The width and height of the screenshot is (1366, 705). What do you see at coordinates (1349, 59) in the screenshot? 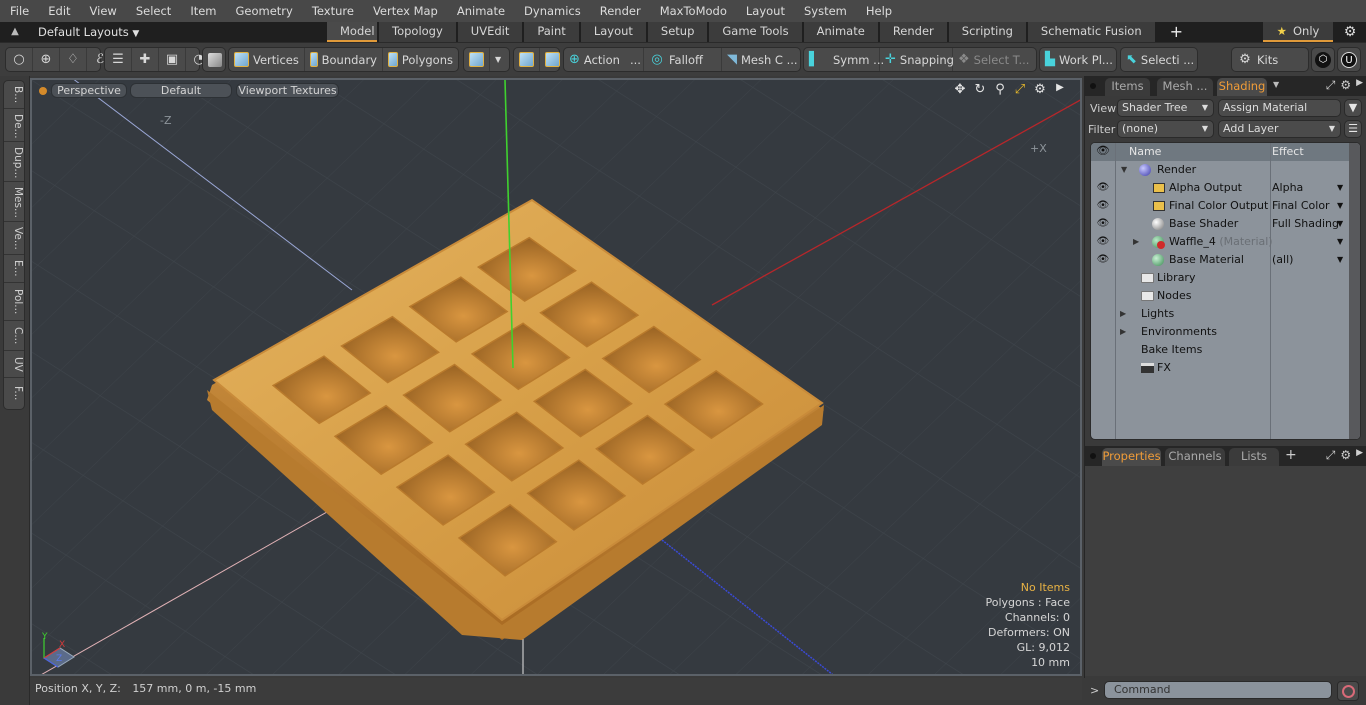
I see `unreal-button: U` at bounding box center [1349, 59].